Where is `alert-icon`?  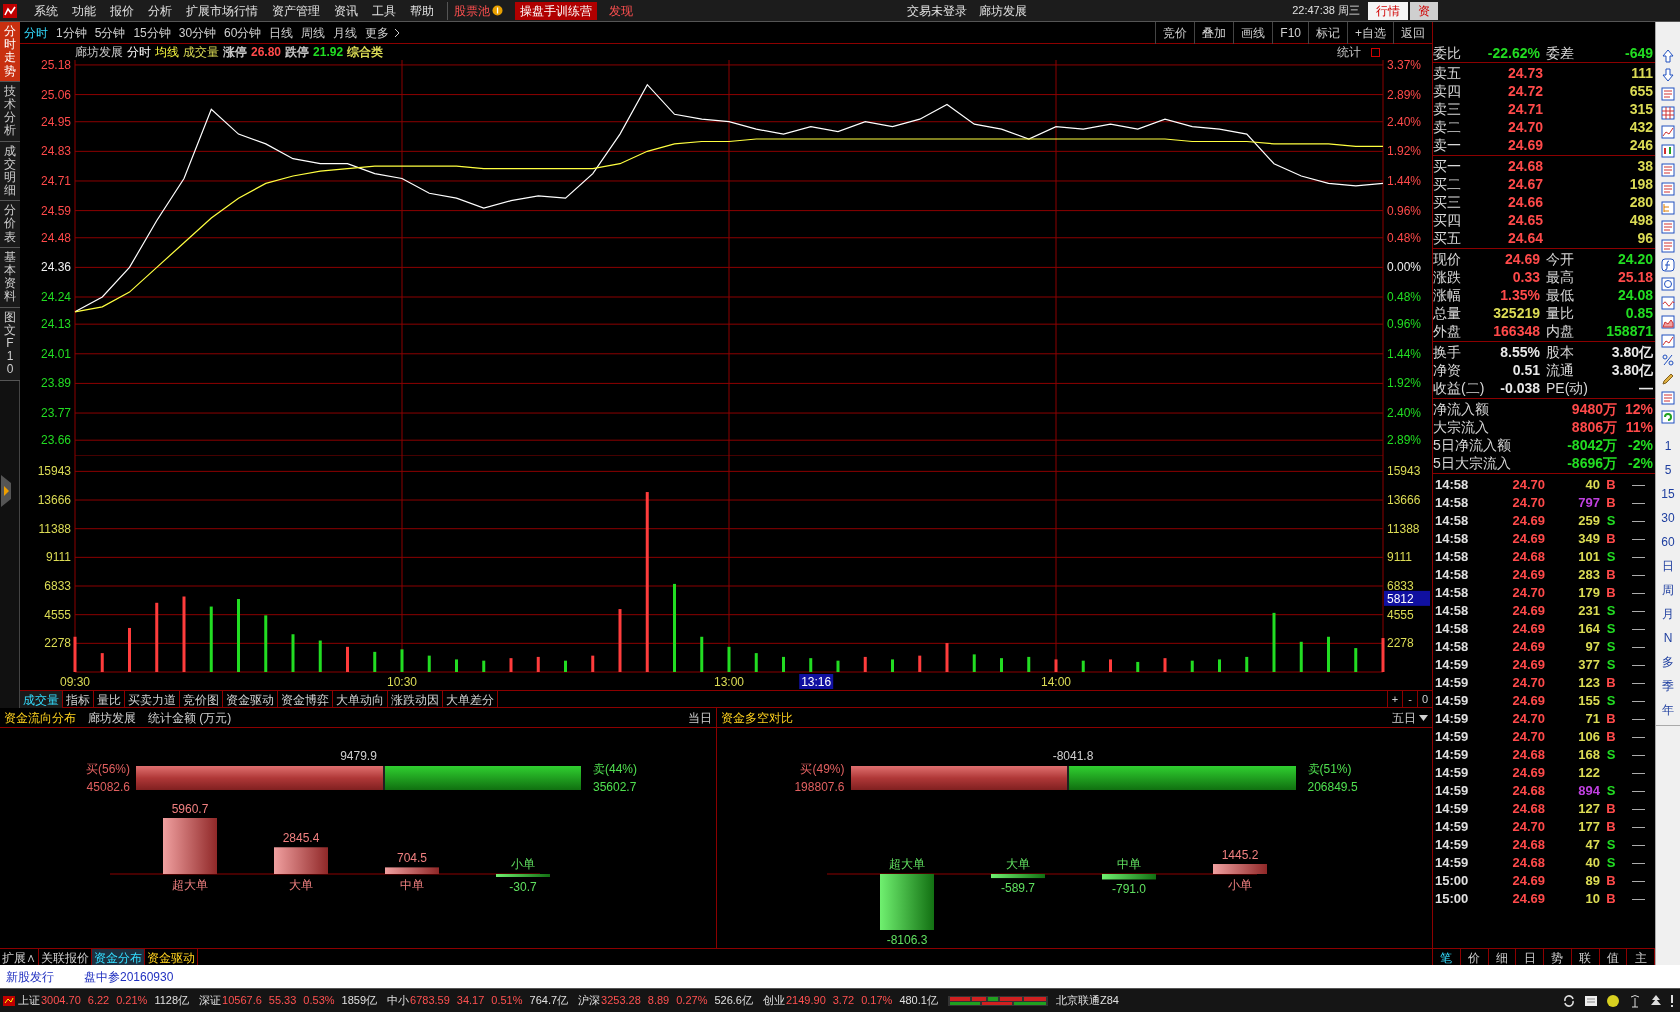
alert-icon is located at coordinates (1672, 1000).